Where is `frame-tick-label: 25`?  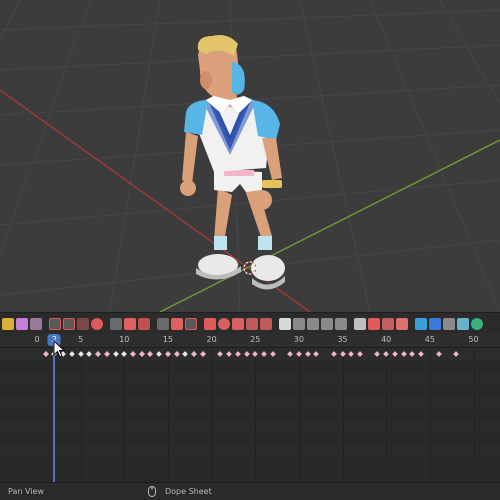 frame-tick-label: 25 is located at coordinates (255, 339).